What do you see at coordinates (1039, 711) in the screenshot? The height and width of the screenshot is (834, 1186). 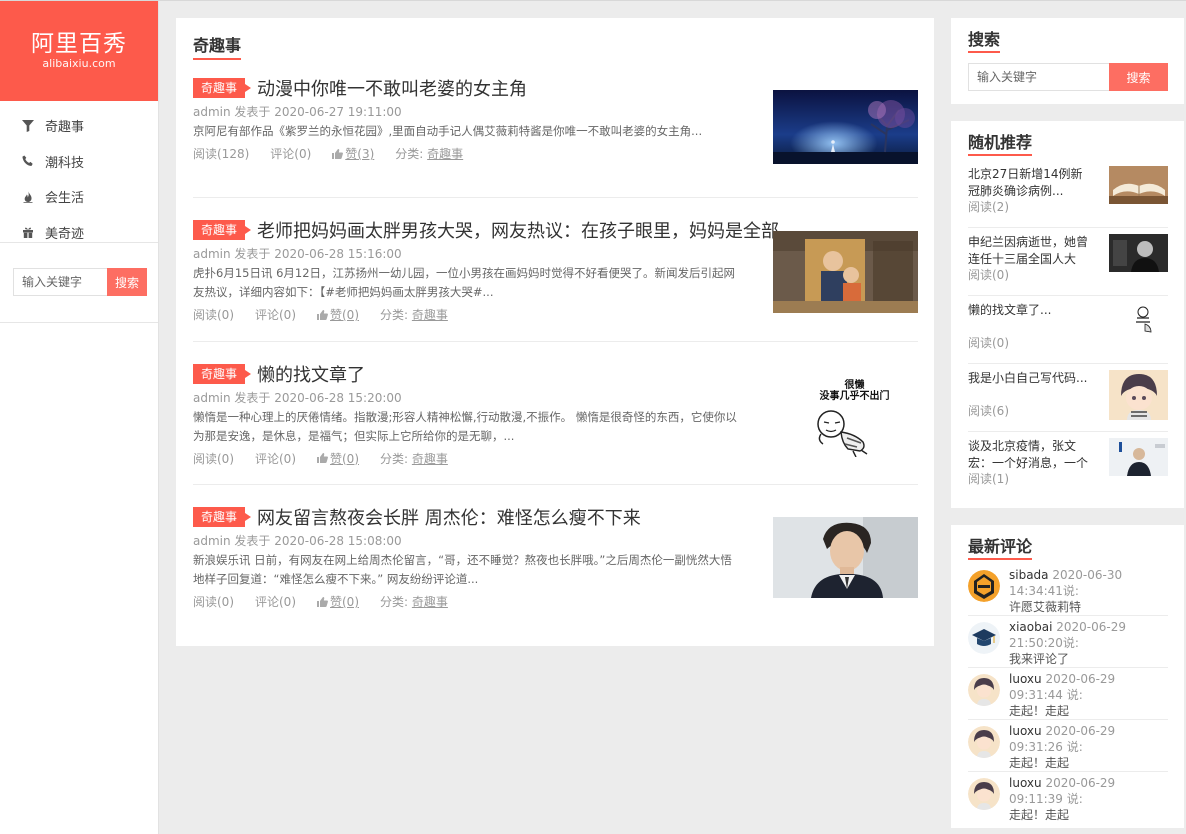 I see `comment-text: 走起！走起` at bounding box center [1039, 711].